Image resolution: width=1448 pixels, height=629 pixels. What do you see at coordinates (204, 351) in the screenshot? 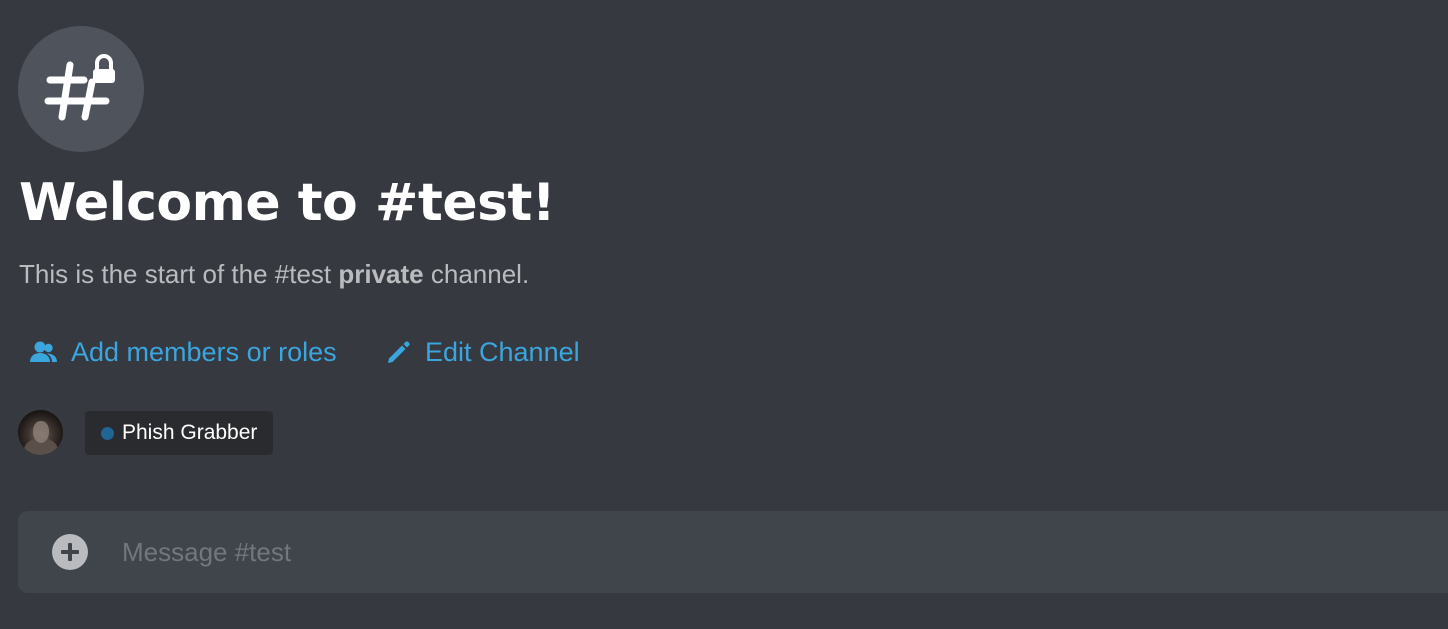
I see `add-members-label: Add members or roles` at bounding box center [204, 351].